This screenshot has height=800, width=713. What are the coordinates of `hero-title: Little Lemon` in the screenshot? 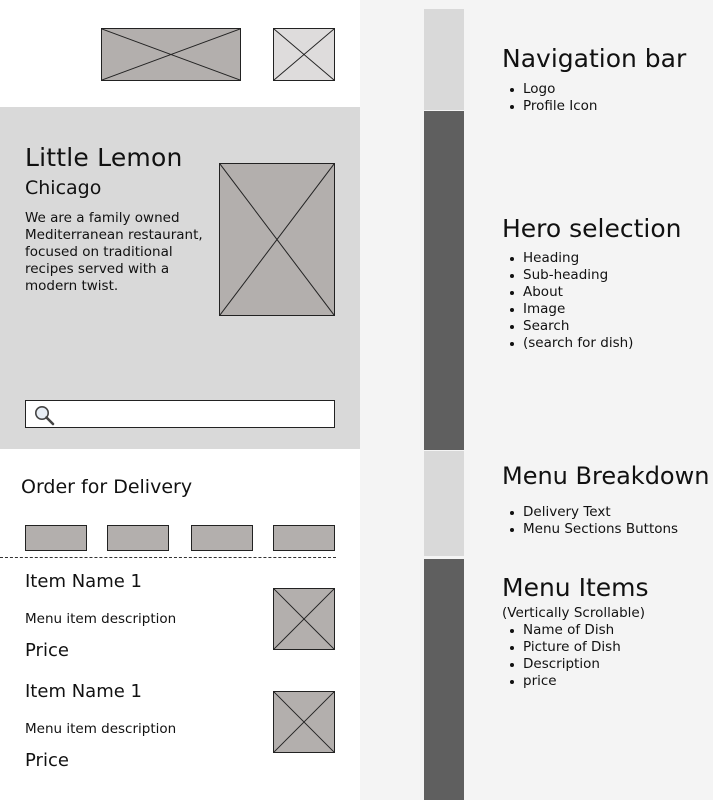 It's located at (104, 157).